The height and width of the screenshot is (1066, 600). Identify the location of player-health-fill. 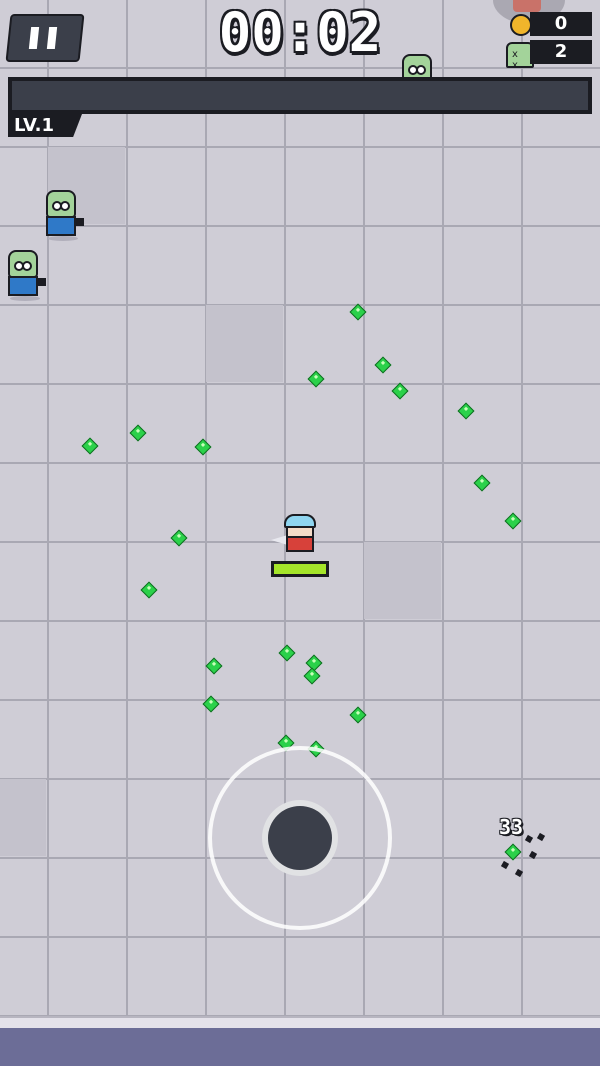
(300, 569).